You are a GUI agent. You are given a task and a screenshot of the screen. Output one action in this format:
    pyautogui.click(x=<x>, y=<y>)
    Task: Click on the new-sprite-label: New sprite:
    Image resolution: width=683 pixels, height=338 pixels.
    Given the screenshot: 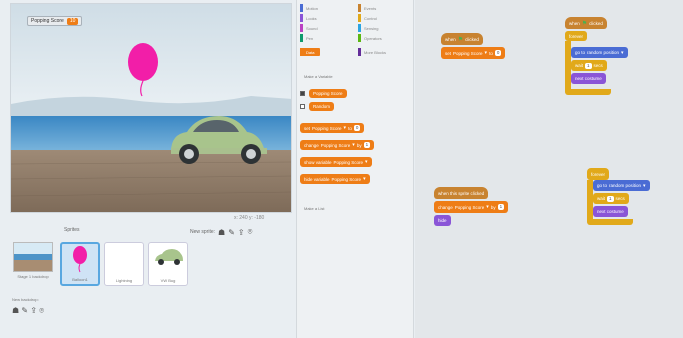 What is the action you would take?
    pyautogui.click(x=203, y=232)
    